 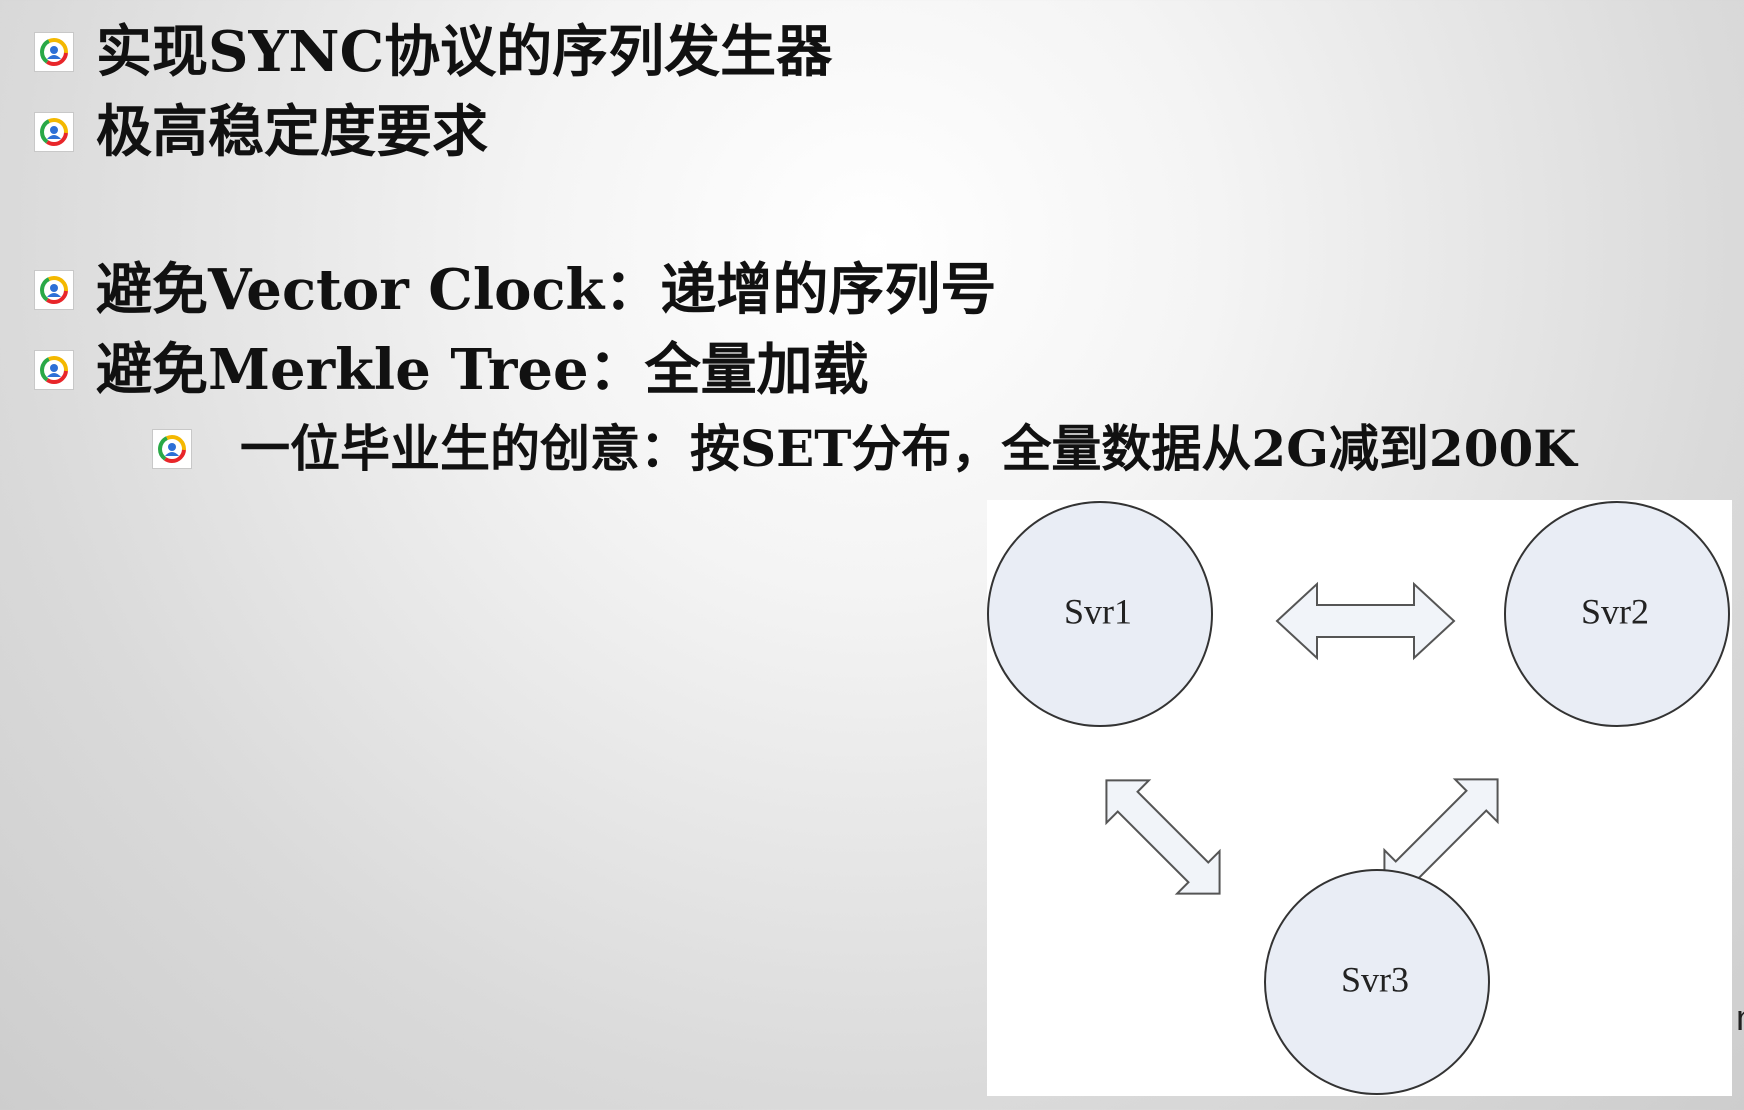 I want to click on cropped-edge-text: n, so click(x=1740, y=1018).